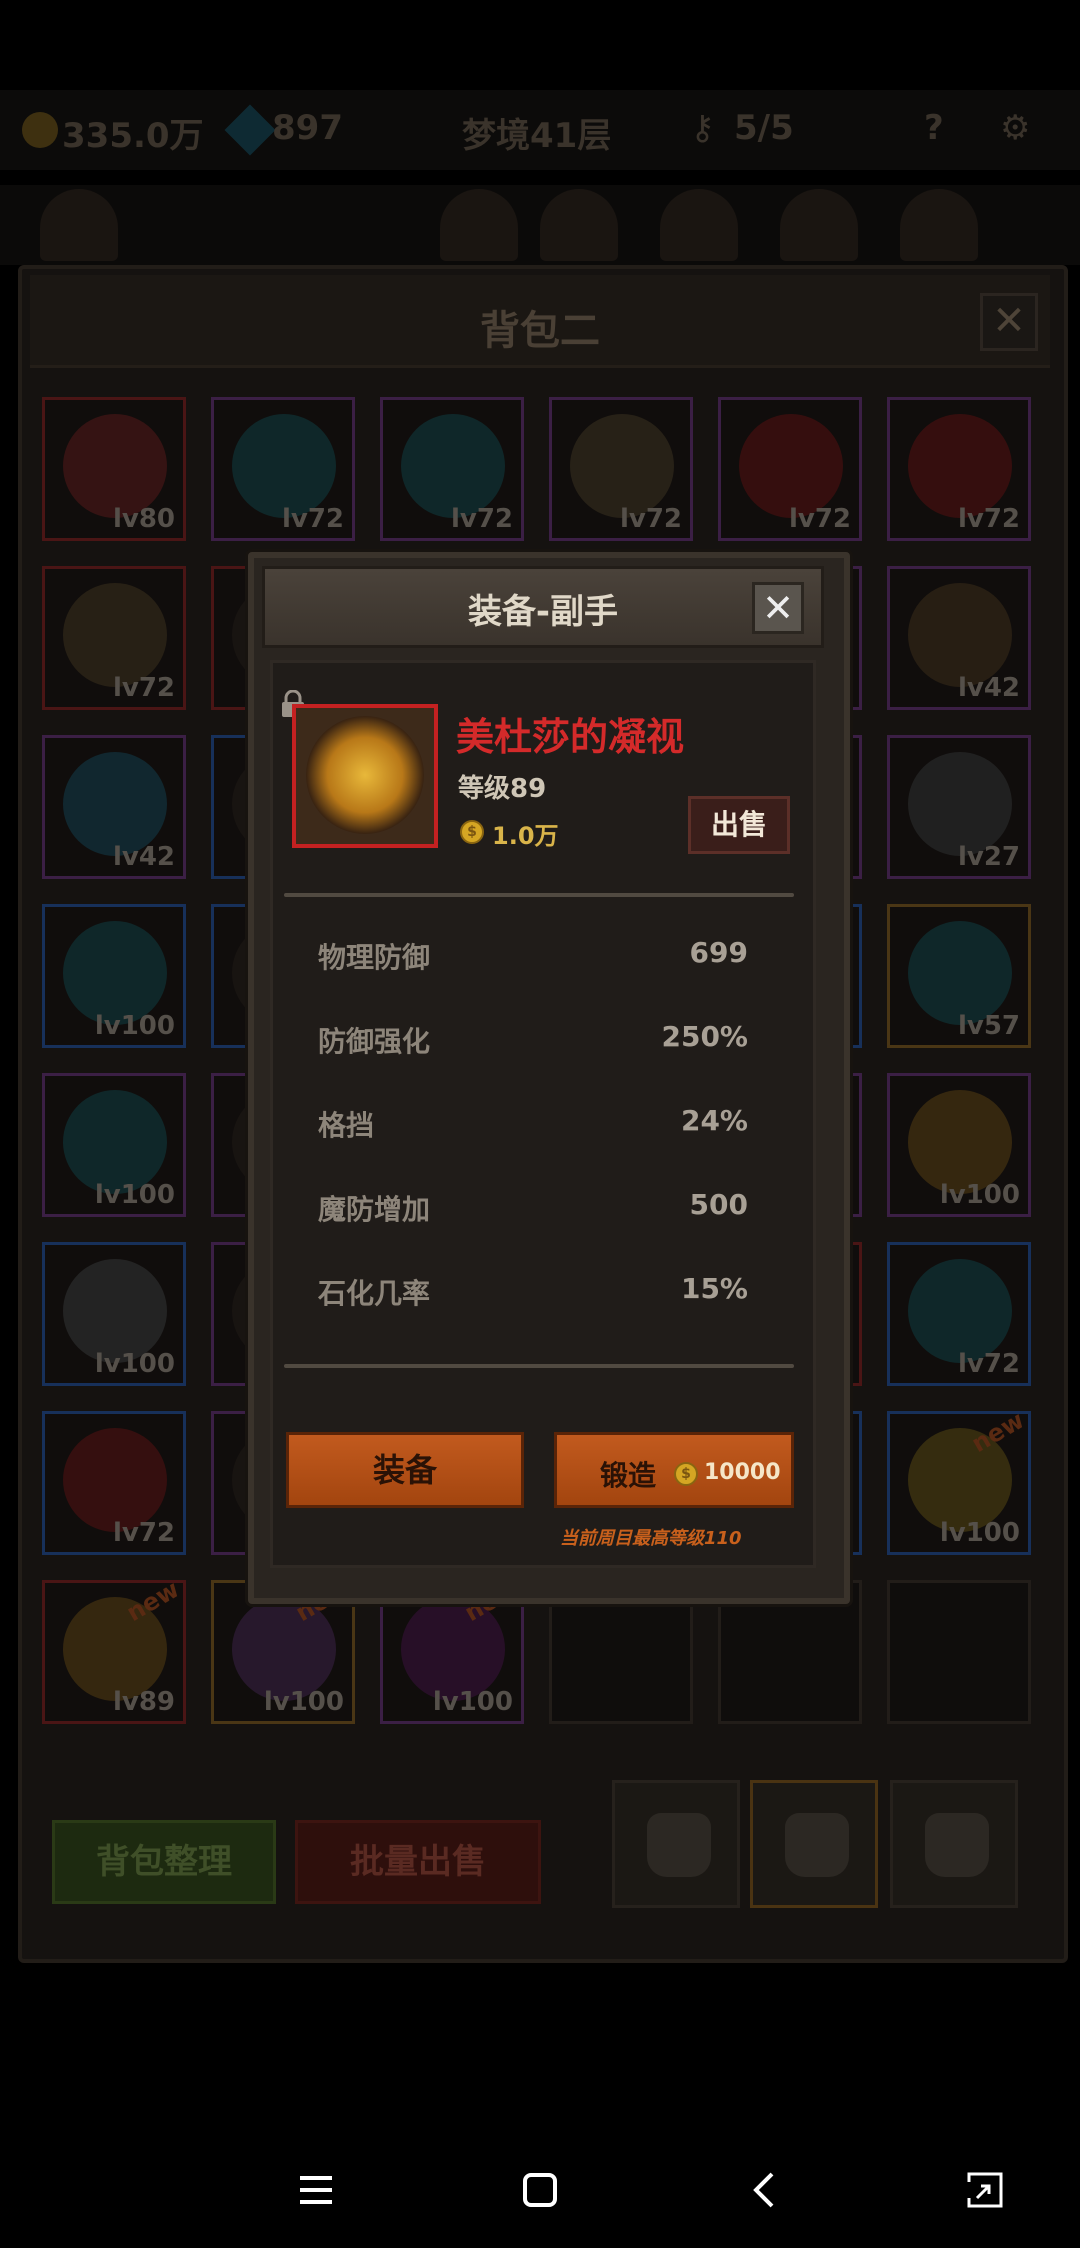 This screenshot has height=2248, width=1080. I want to click on item-name: 美杜莎的凝视, so click(570, 737).